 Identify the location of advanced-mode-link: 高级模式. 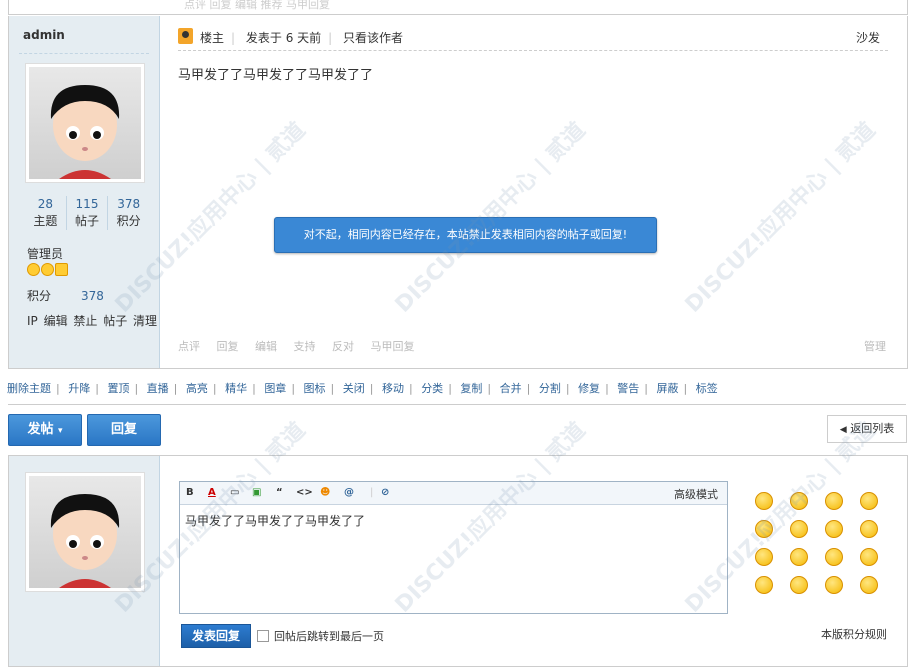
(696, 494).